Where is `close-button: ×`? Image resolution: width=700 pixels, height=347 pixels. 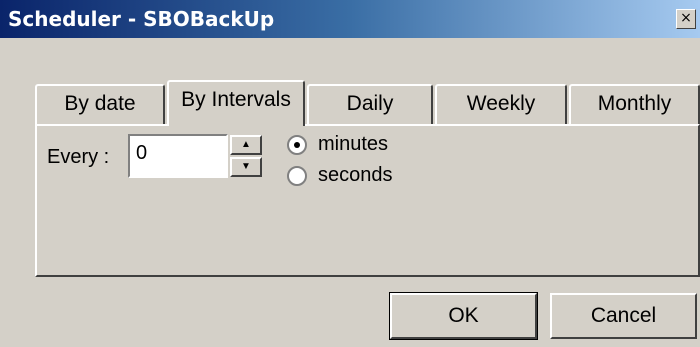
close-button: × is located at coordinates (686, 19).